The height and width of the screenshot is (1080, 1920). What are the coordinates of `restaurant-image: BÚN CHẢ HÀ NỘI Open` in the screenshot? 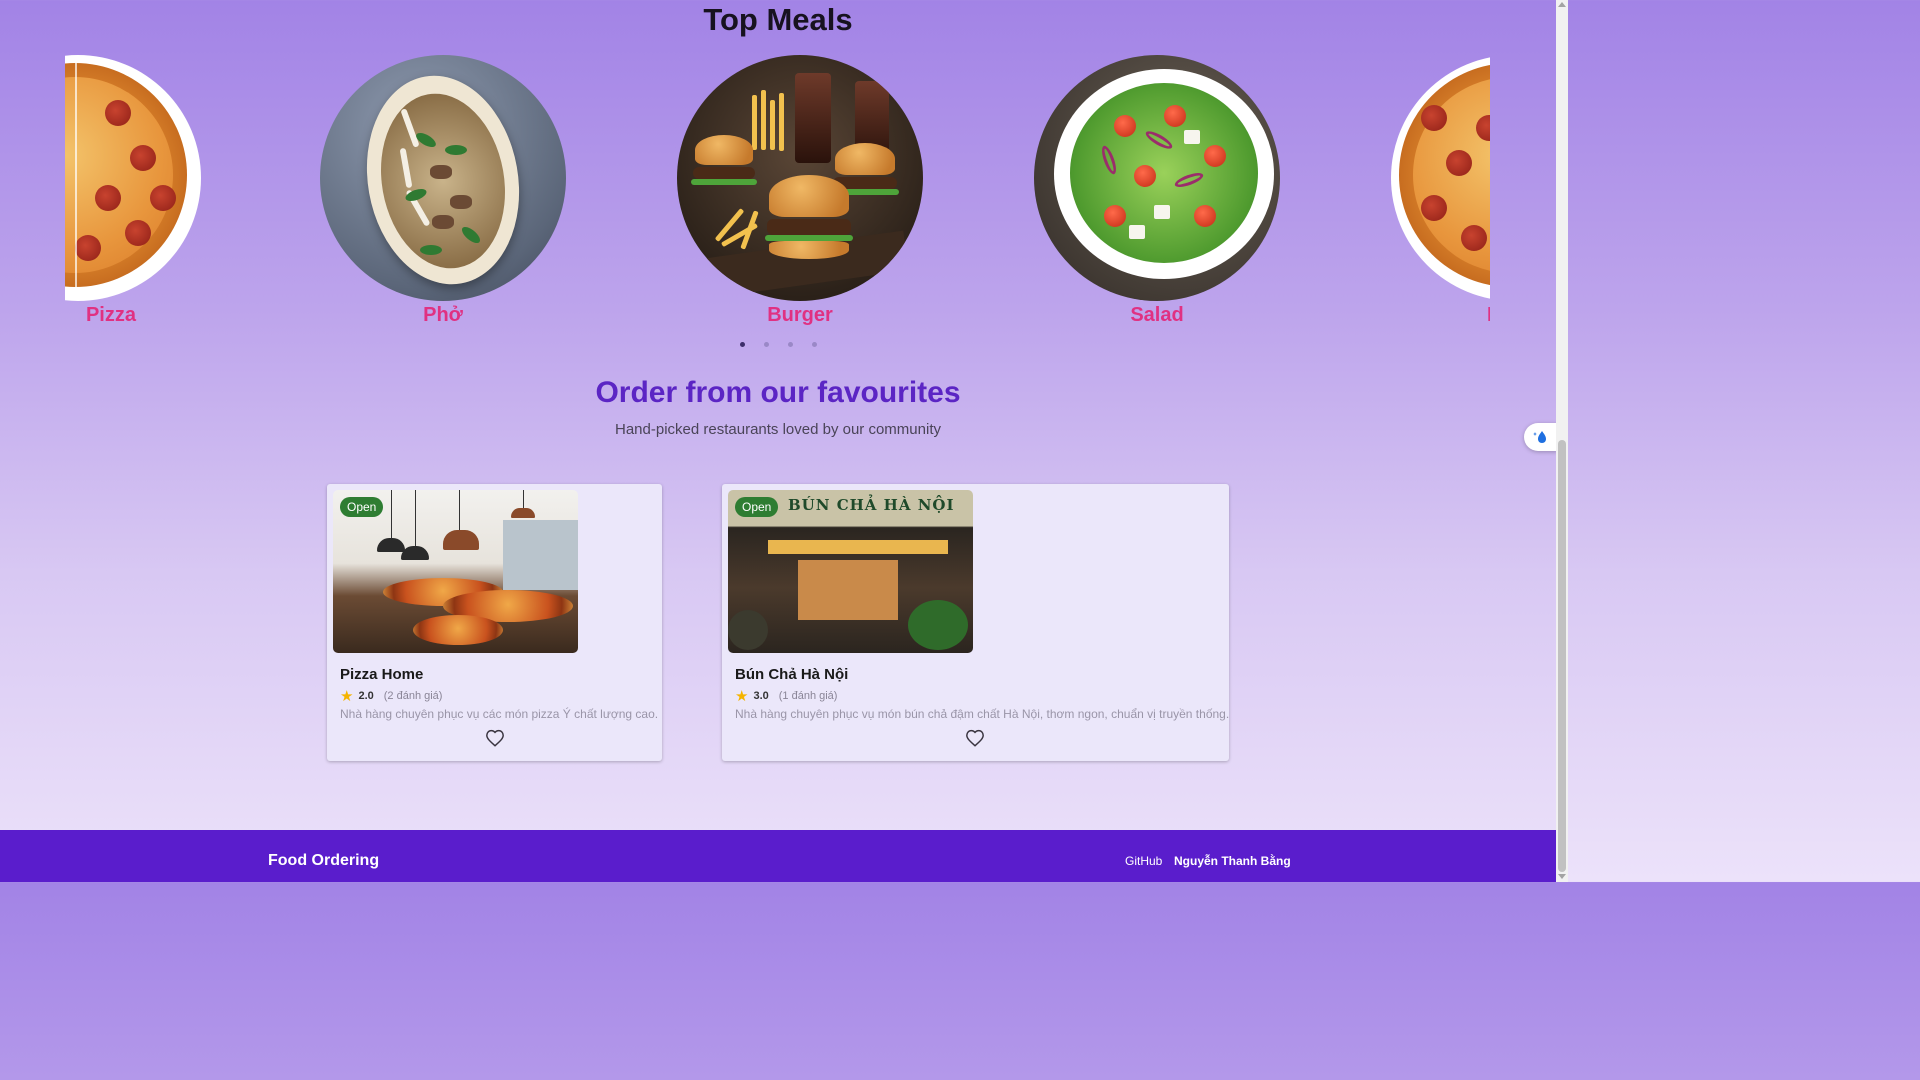 It's located at (850, 571).